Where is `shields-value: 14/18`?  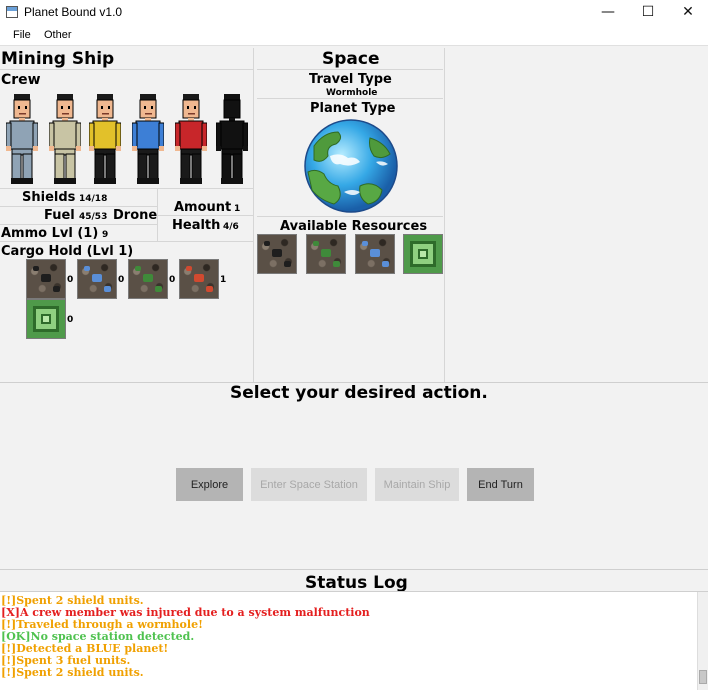 shields-value: 14/18 is located at coordinates (93, 199).